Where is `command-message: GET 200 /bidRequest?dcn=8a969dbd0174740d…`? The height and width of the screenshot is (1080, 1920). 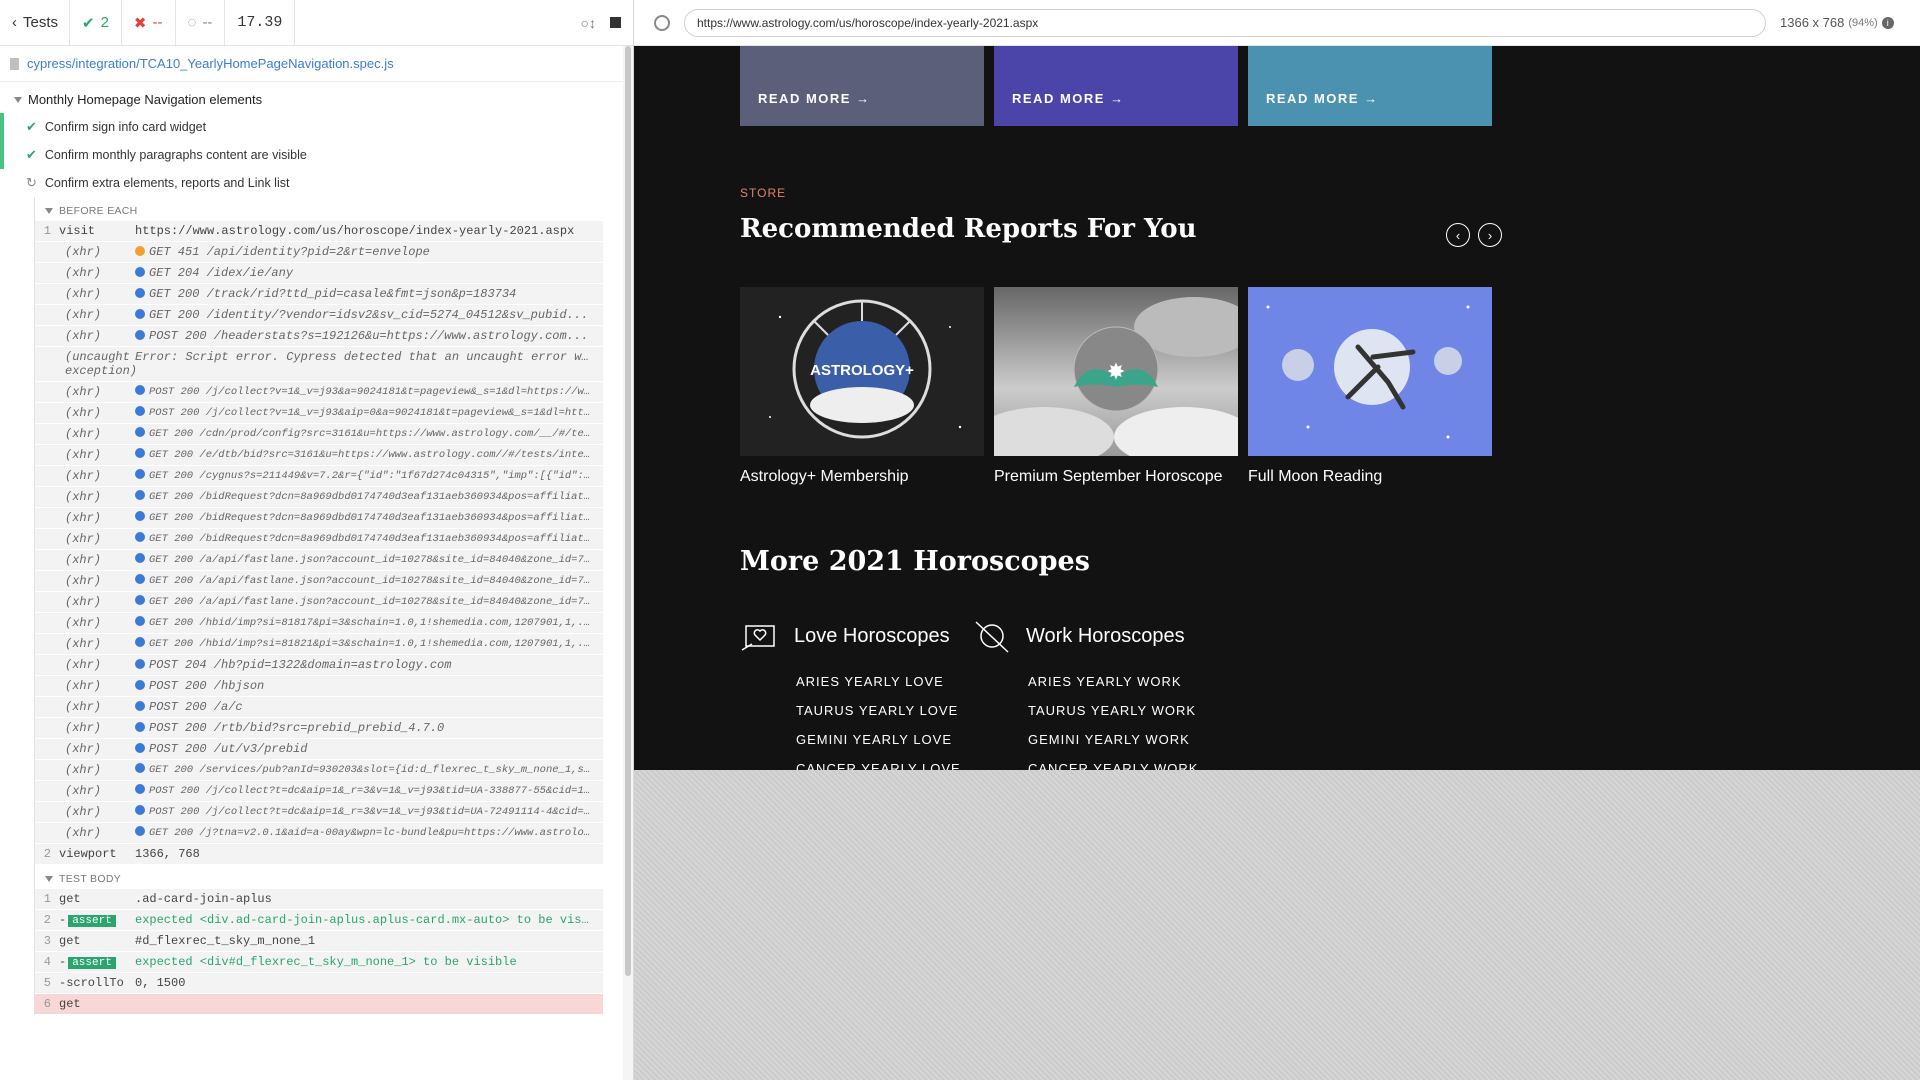
command-message: GET 200 /bidRequest?dcn=8a969dbd0174740d… is located at coordinates (369, 496).